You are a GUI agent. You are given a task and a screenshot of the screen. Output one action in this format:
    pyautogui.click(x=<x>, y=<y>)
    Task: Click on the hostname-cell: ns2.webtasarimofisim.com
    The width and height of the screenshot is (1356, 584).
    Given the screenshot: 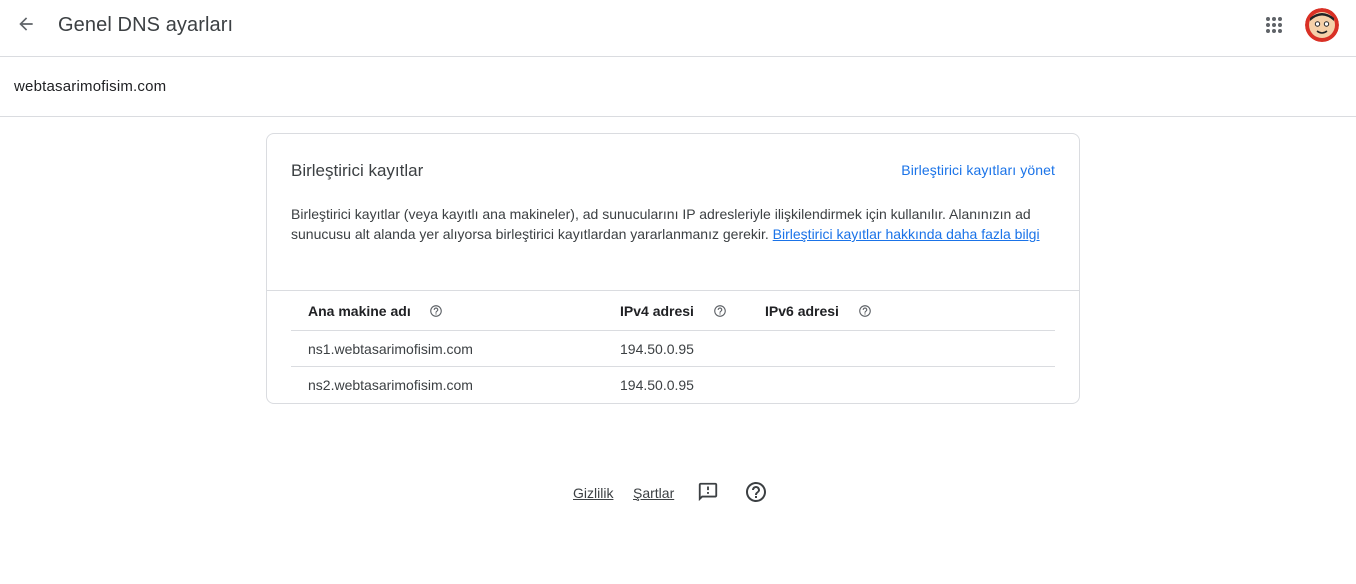 What is the action you would take?
    pyautogui.click(x=390, y=385)
    